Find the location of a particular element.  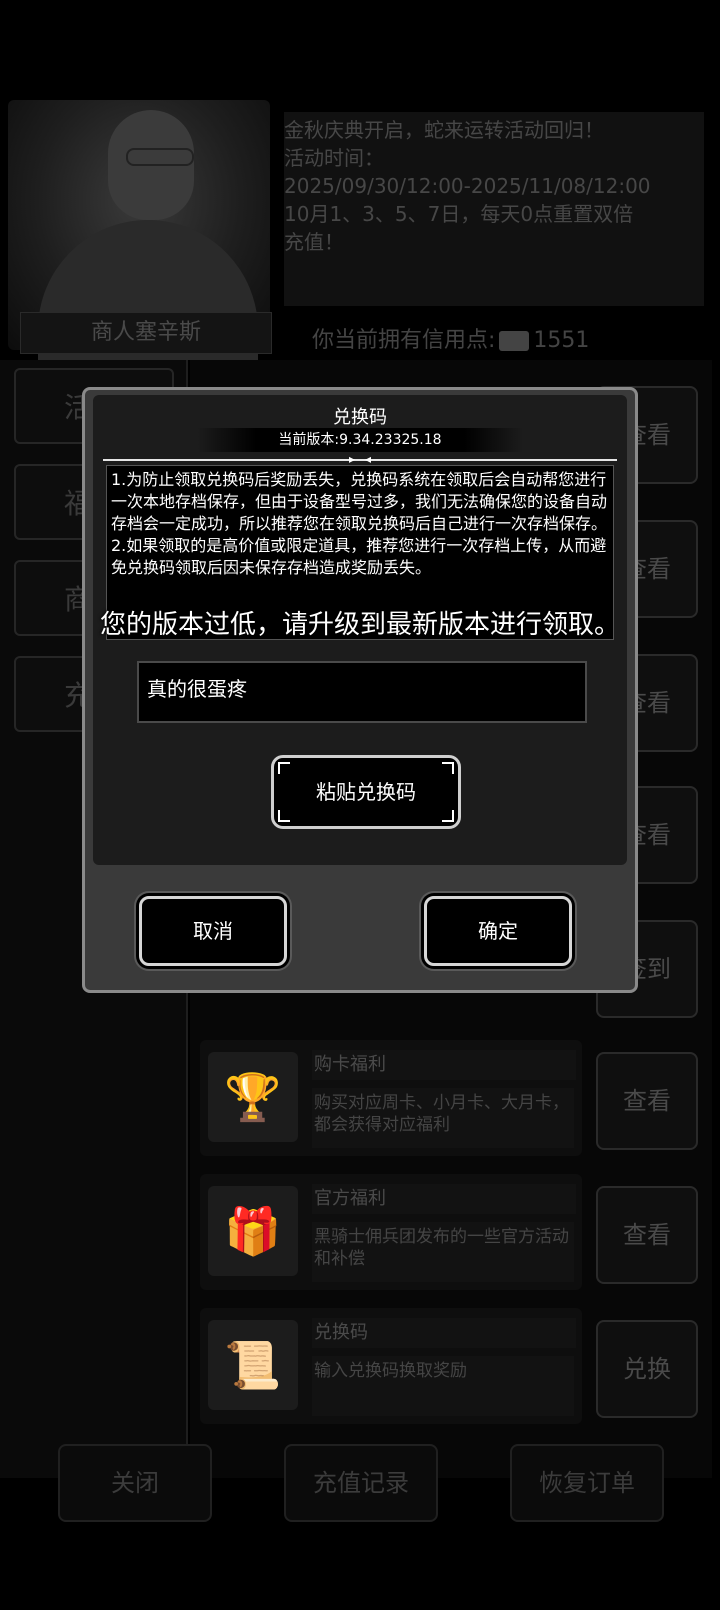

dialog-title: 兑换码 is located at coordinates (360, 417).